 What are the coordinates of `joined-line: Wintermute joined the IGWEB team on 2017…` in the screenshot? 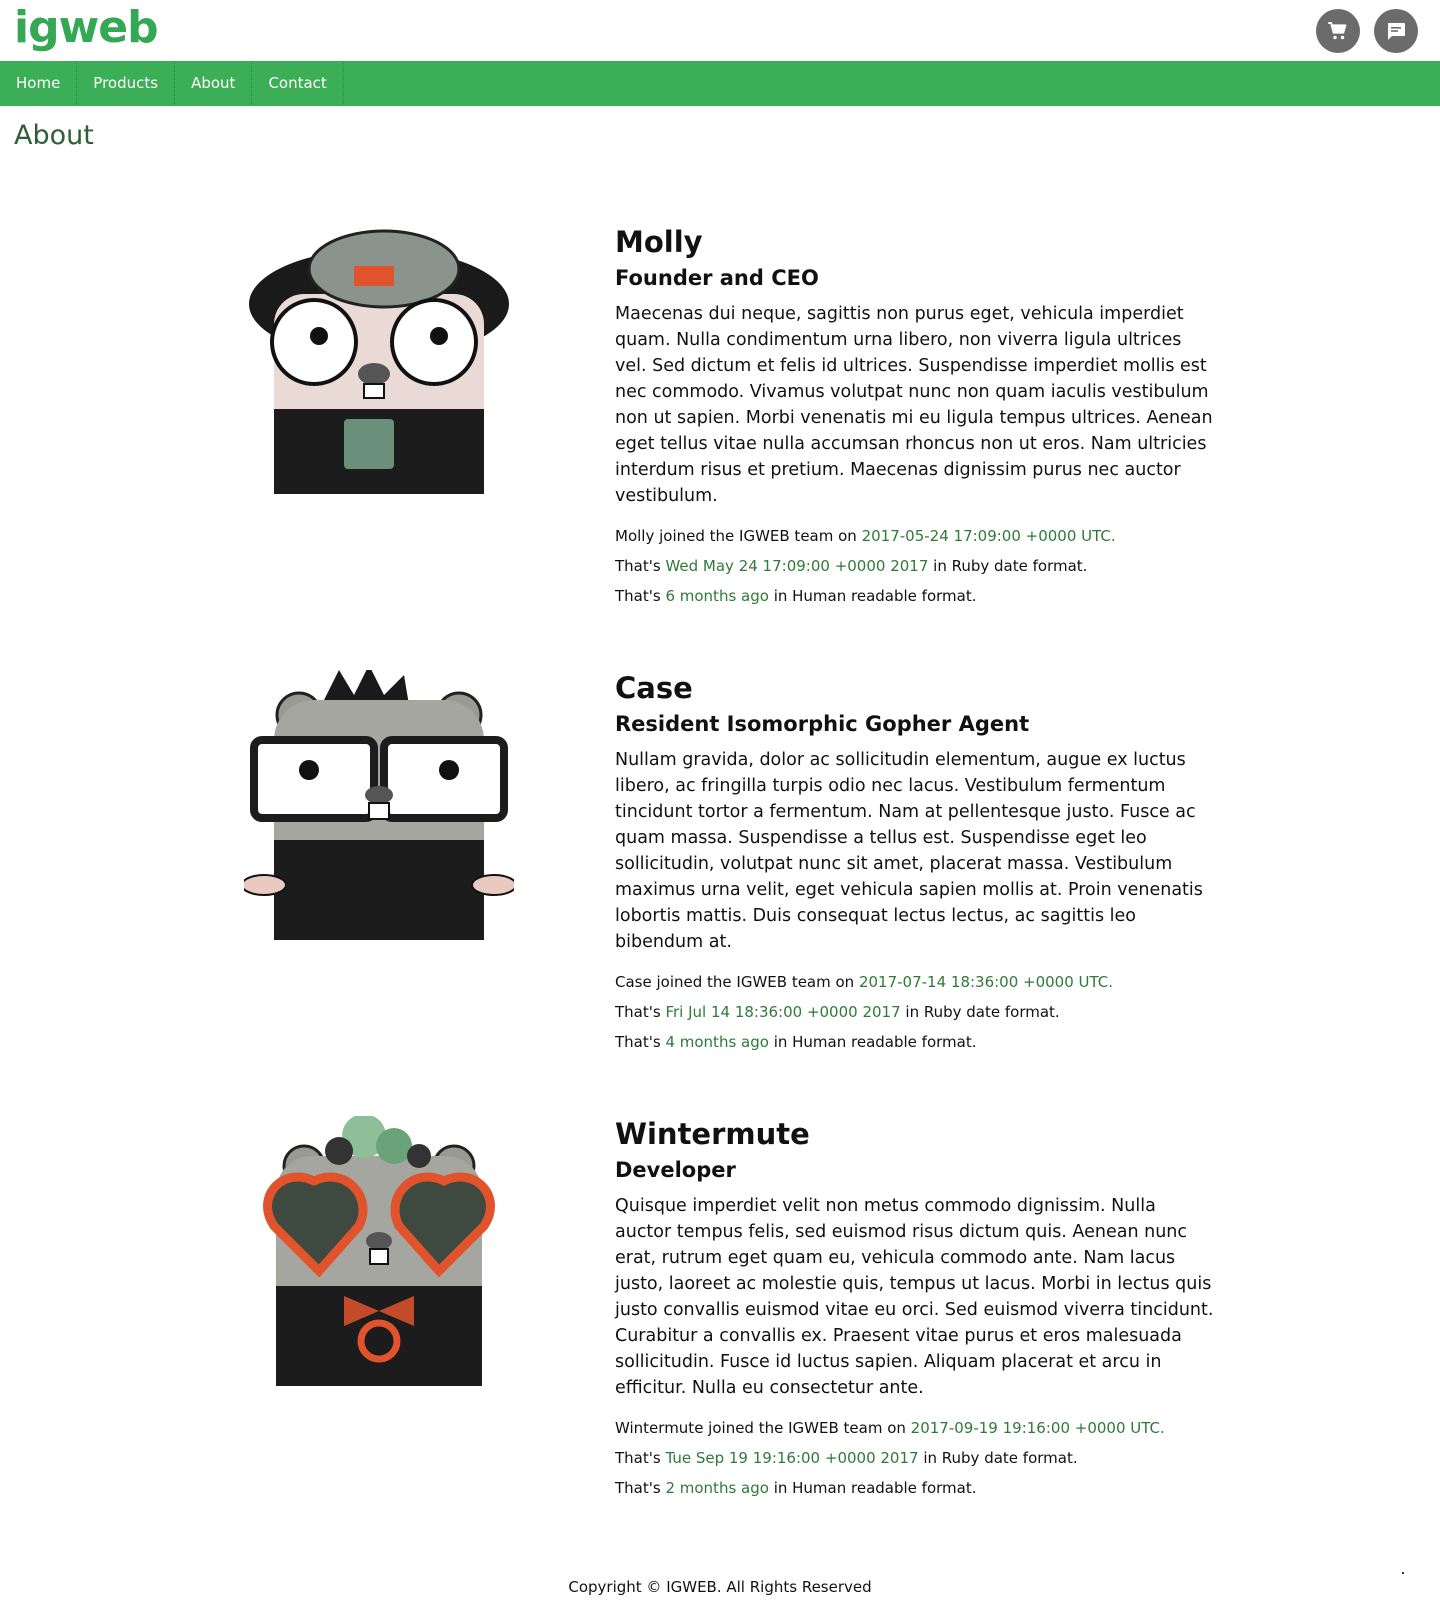 It's located at (915, 1428).